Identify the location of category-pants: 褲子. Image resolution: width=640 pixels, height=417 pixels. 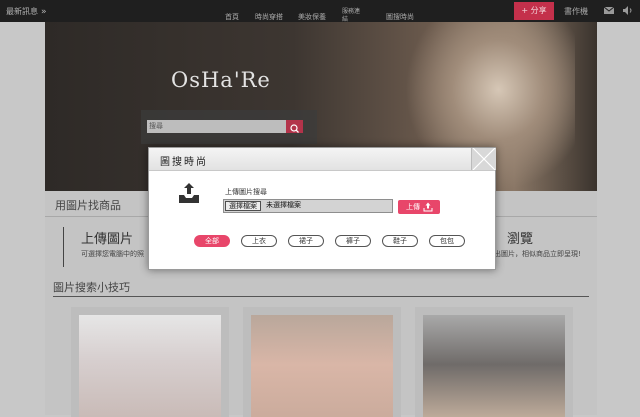
(353, 241).